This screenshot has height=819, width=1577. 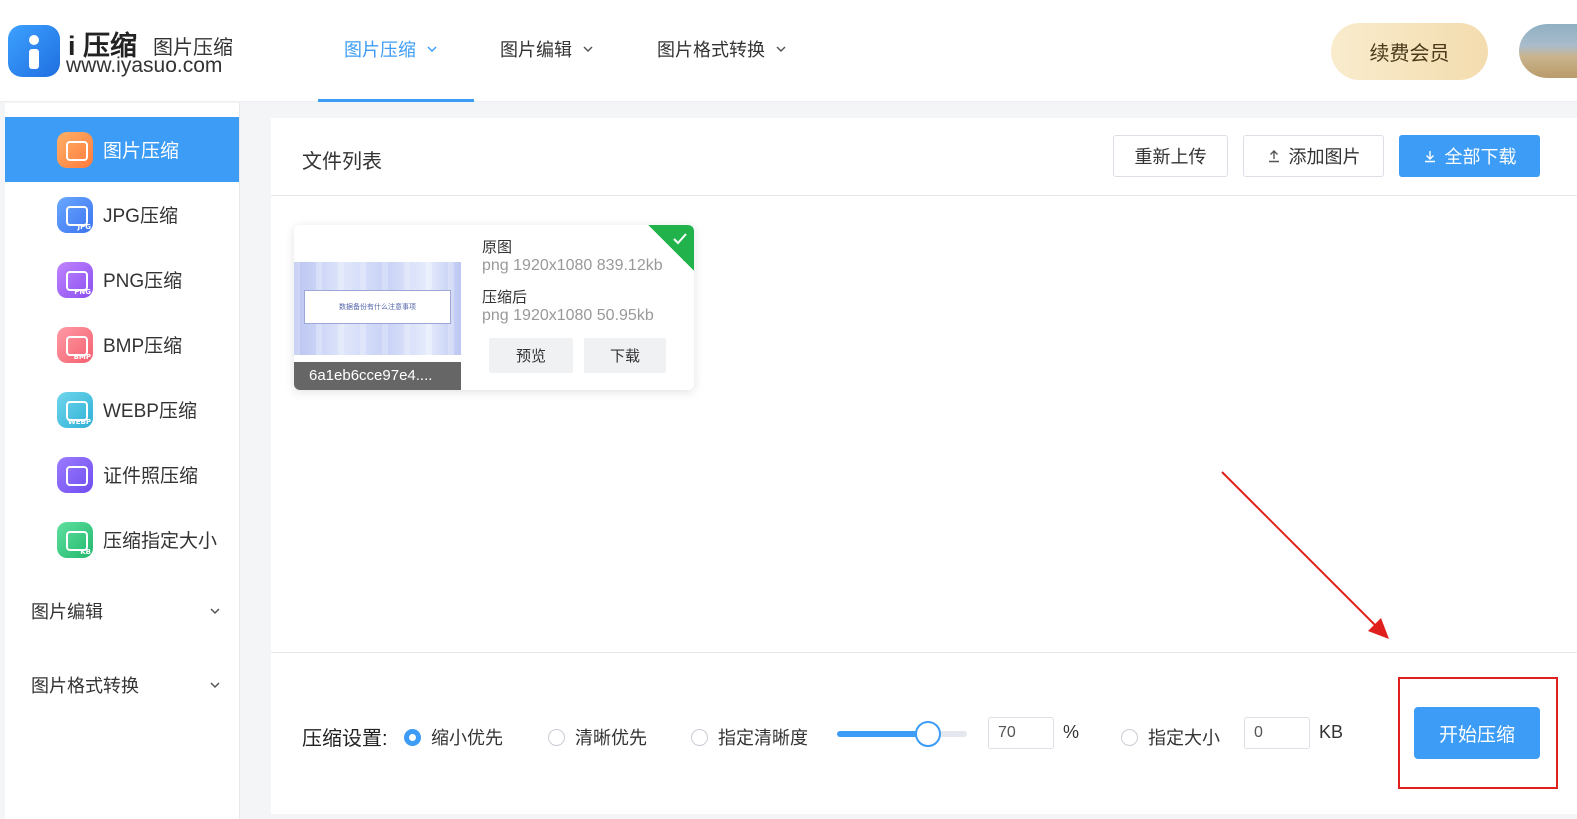 I want to click on sidebar-item-image-compress: 图片压缩, so click(x=122, y=149).